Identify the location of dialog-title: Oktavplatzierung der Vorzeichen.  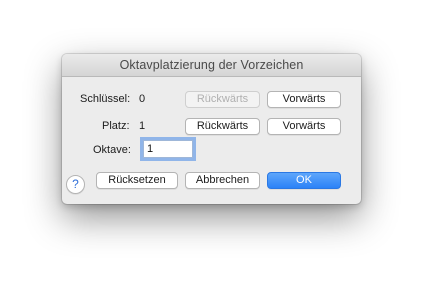
(211, 65).